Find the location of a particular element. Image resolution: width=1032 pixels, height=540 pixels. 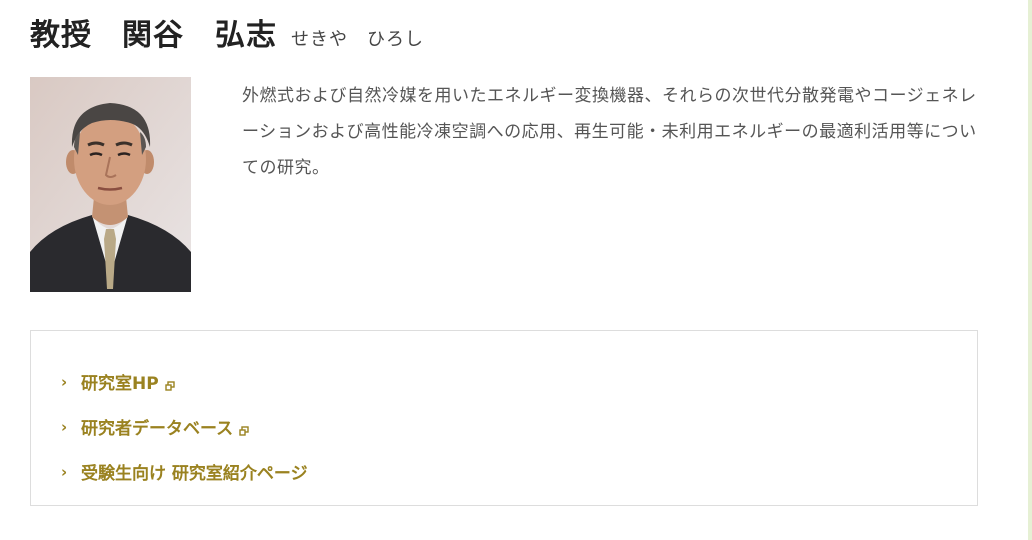

right-accent-strip is located at coordinates (1030, 270).